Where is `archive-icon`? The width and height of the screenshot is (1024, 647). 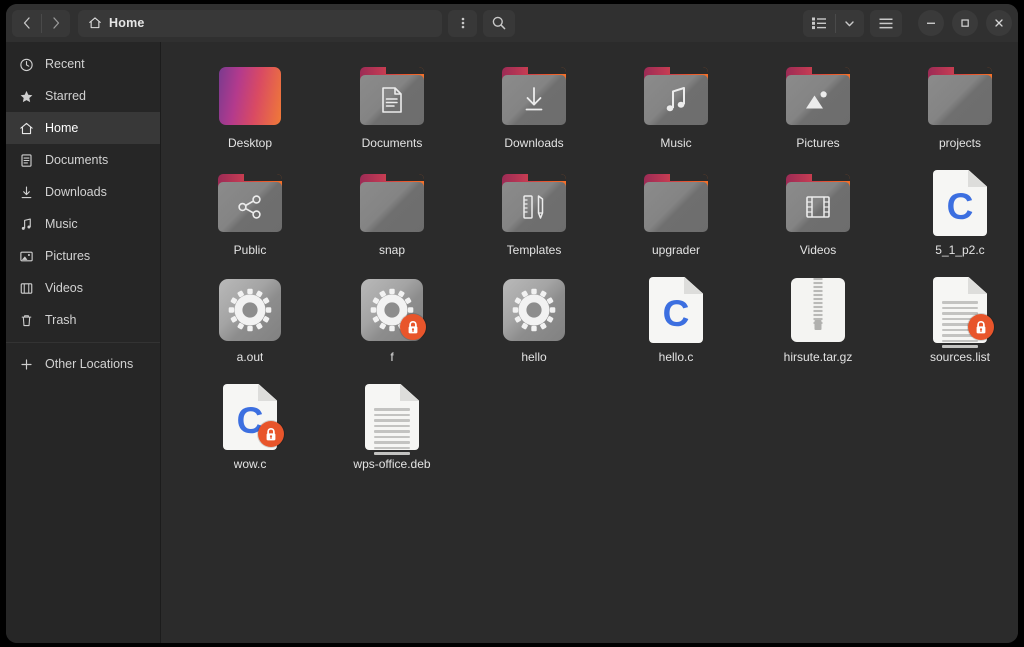 archive-icon is located at coordinates (818, 310).